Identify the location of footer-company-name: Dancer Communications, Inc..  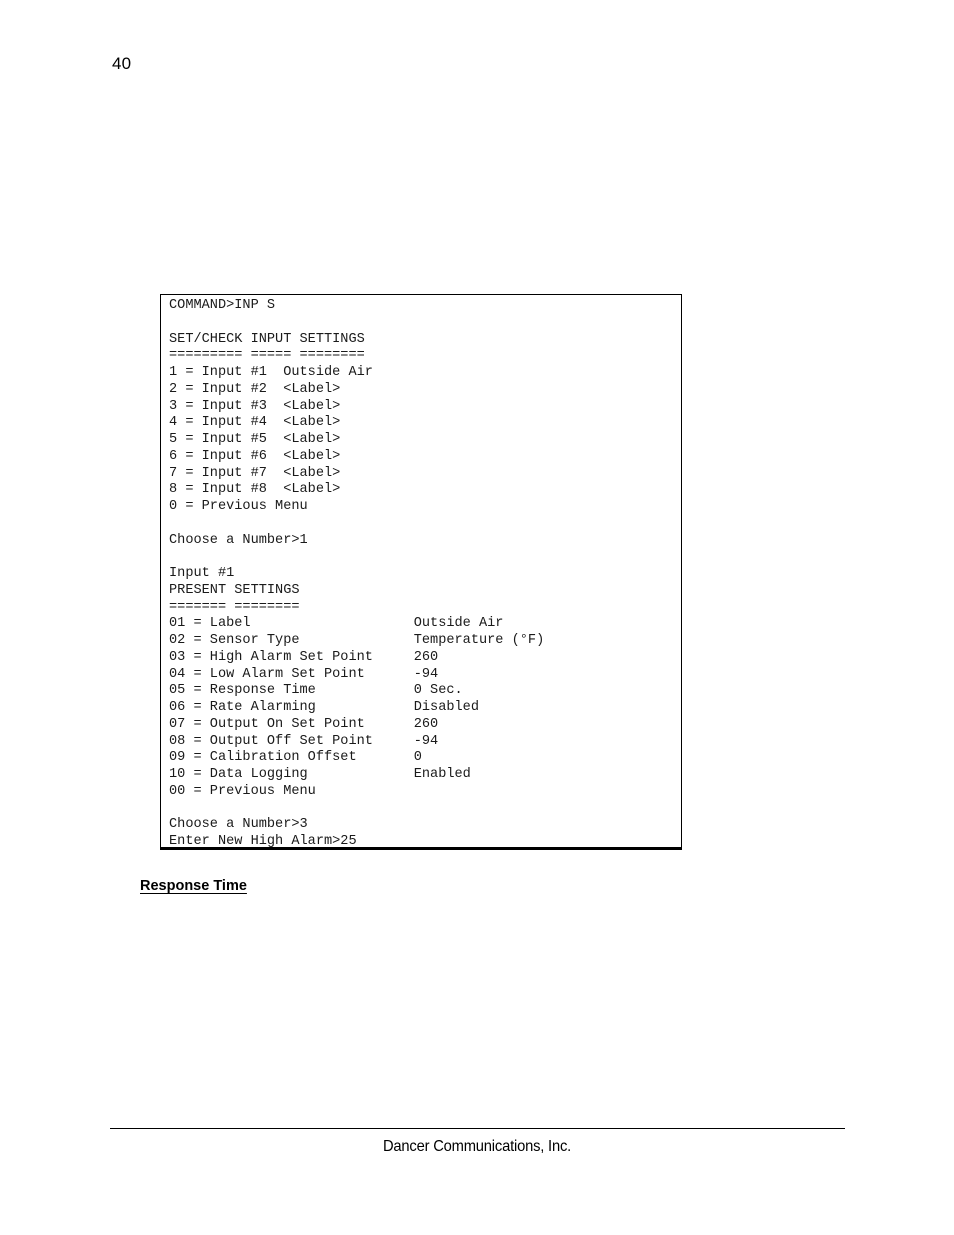
(477, 1146).